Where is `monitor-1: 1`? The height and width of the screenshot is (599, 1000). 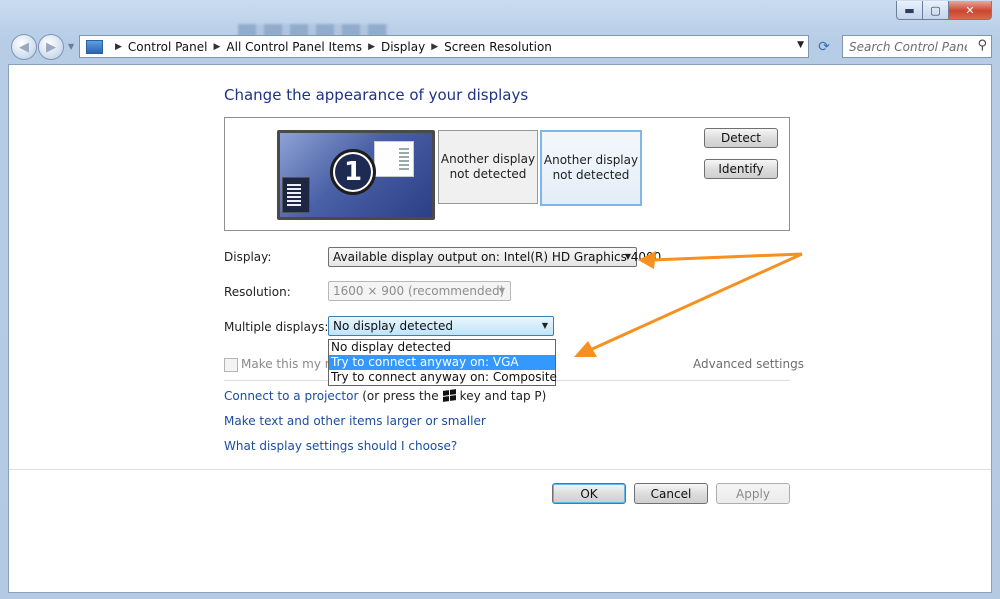 monitor-1: 1 is located at coordinates (356, 175).